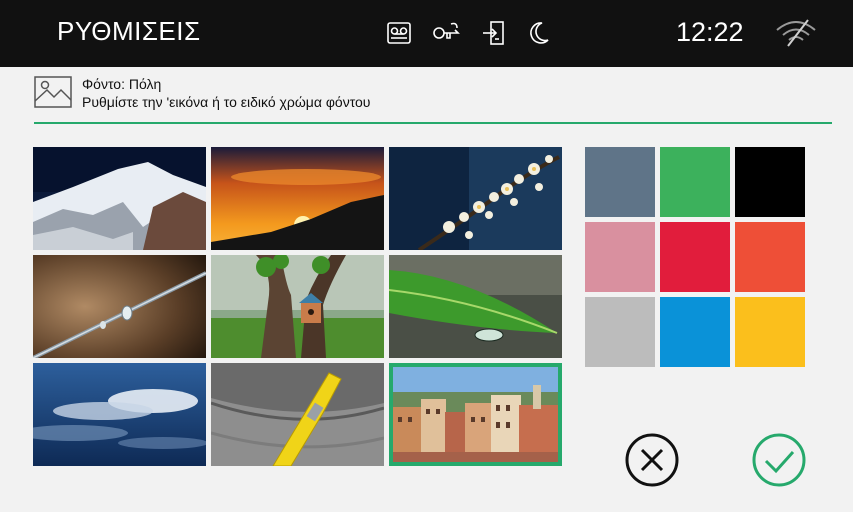 The height and width of the screenshot is (512, 853). I want to click on image-icon, so click(53, 92).